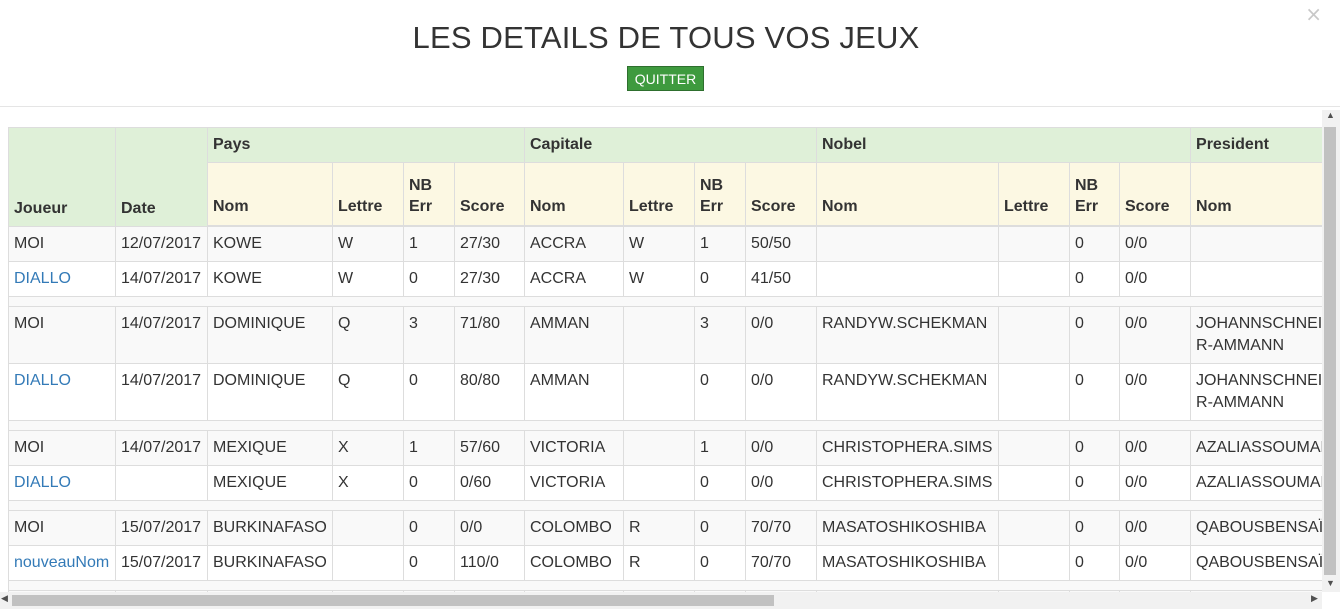 This screenshot has width=1340, height=616. What do you see at coordinates (270, 194) in the screenshot?
I see `subheader-pays-nom: Nom` at bounding box center [270, 194].